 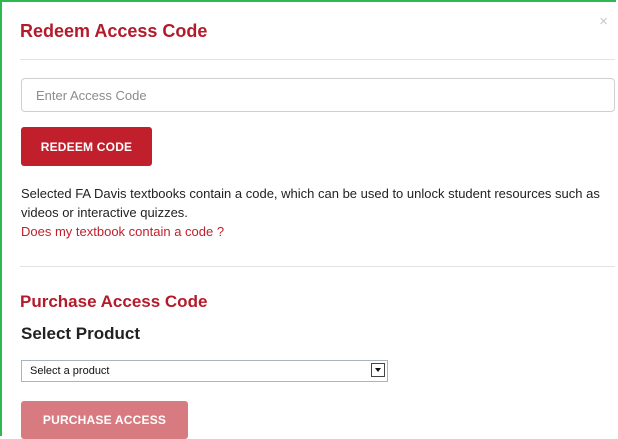 What do you see at coordinates (114, 31) in the screenshot?
I see `dialog-title: Redeem Access Code` at bounding box center [114, 31].